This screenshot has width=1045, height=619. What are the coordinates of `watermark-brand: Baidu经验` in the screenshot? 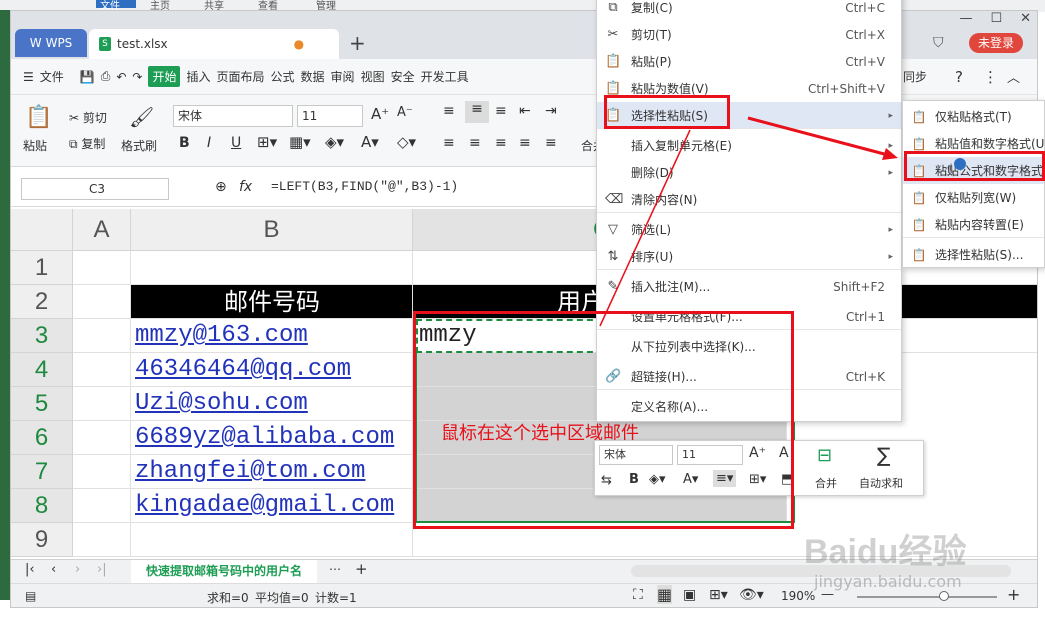 It's located at (885, 552).